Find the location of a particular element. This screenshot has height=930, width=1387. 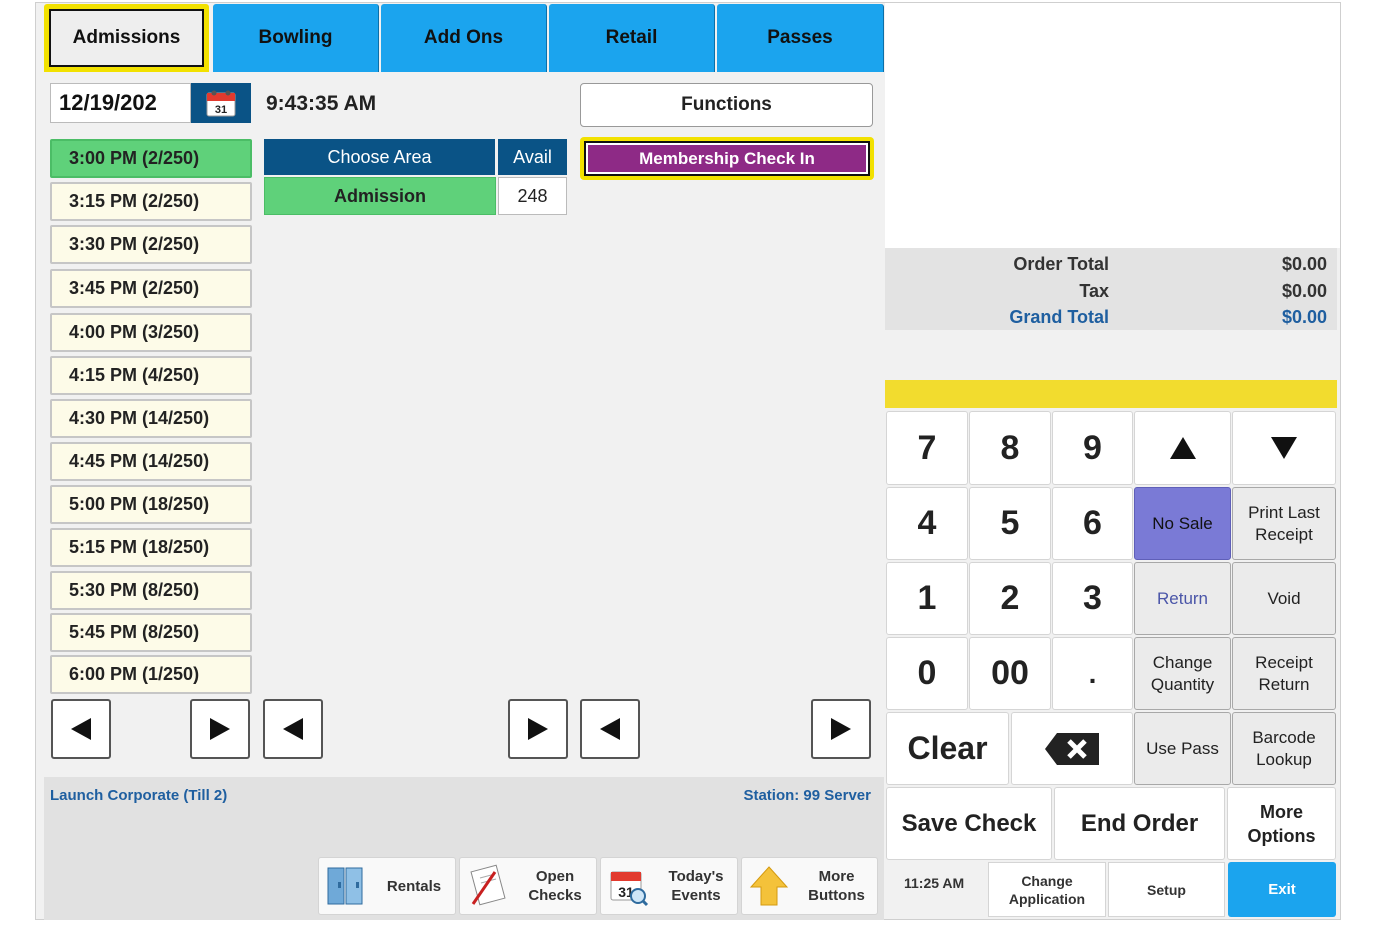

order-total-row: Order Total $0.00 is located at coordinates (1107, 267).